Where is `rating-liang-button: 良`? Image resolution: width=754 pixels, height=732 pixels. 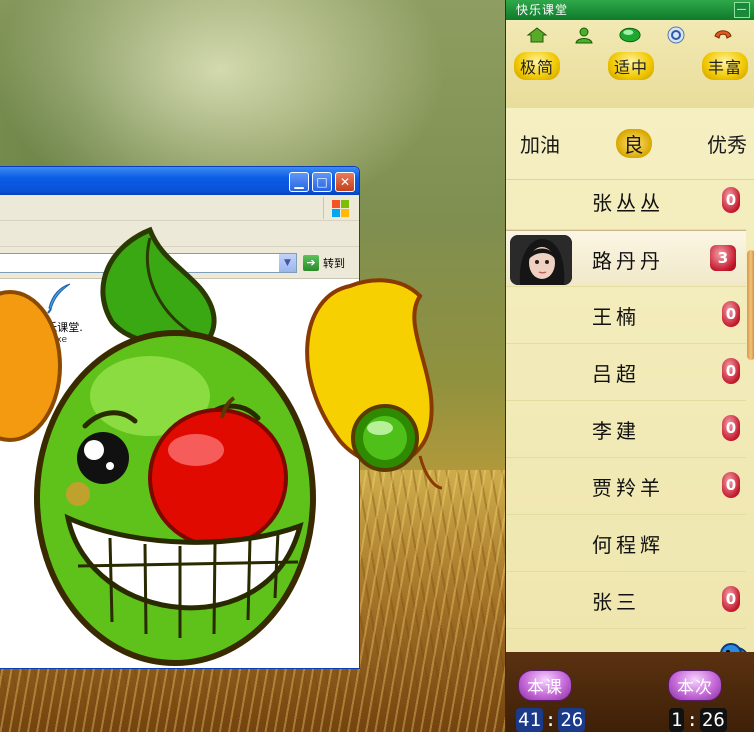 rating-liang-button: 良 is located at coordinates (633, 143).